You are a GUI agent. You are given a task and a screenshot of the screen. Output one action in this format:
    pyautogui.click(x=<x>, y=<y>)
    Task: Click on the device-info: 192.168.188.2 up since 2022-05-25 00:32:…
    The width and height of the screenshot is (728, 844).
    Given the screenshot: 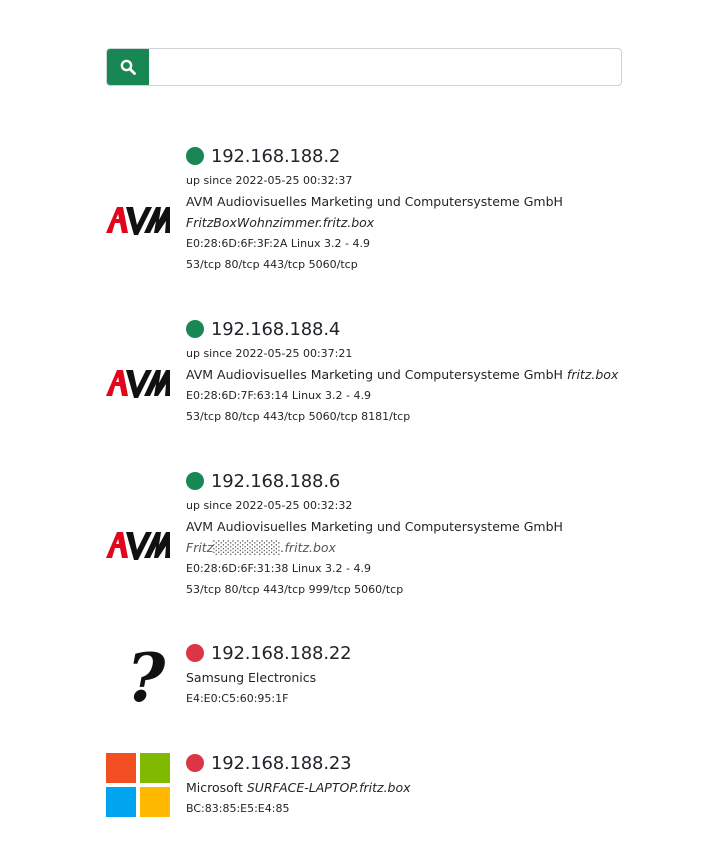 What is the action you would take?
    pyautogui.click(x=426, y=209)
    